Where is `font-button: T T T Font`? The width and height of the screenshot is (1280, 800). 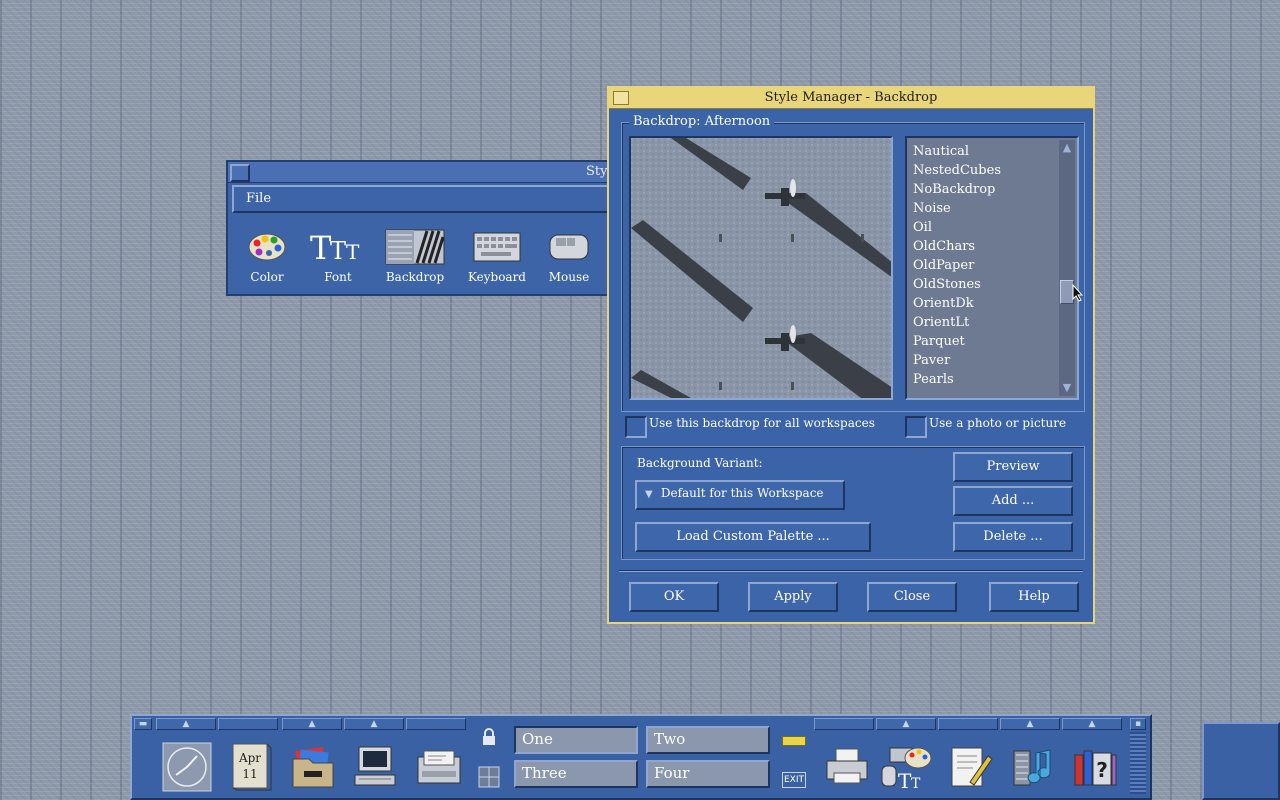 font-button: T T T Font is located at coordinates (338, 255).